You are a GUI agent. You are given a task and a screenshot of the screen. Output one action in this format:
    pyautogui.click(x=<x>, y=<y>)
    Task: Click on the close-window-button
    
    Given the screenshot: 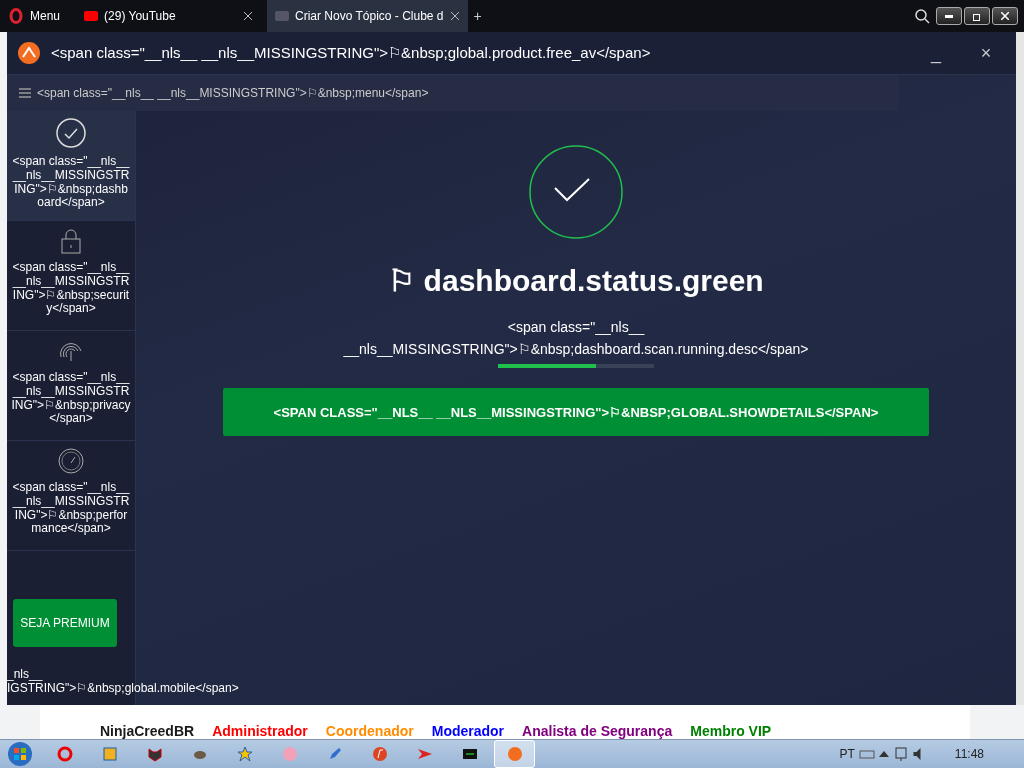 What is the action you would take?
    pyautogui.click(x=1005, y=16)
    